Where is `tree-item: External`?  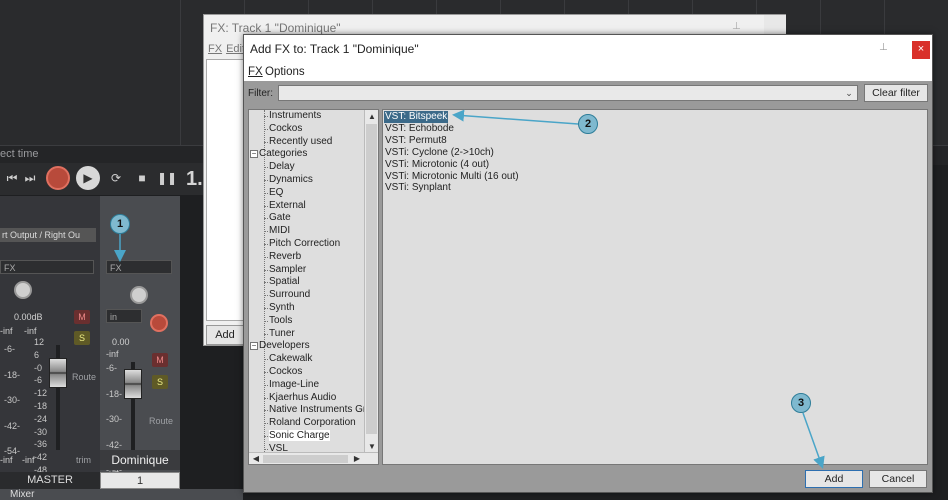 tree-item: External is located at coordinates (277, 206).